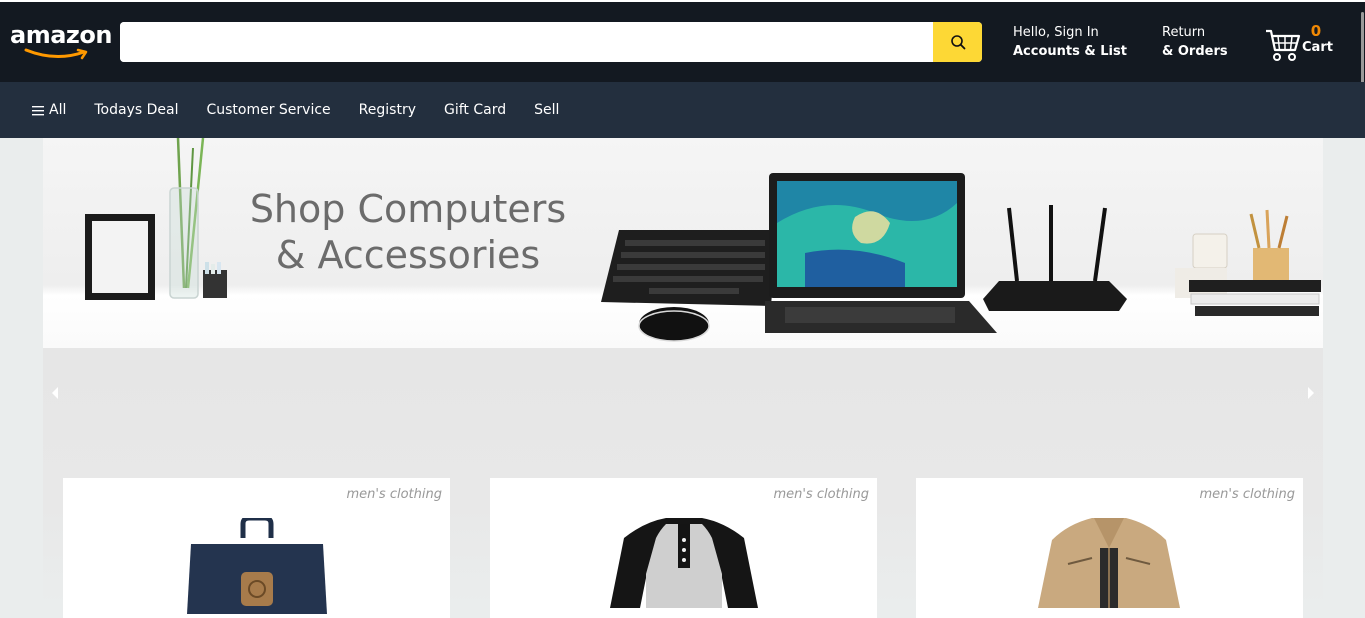 The height and width of the screenshot is (618, 1365). Describe the element at coordinates (257, 566) in the screenshot. I see `backpack-image` at that location.